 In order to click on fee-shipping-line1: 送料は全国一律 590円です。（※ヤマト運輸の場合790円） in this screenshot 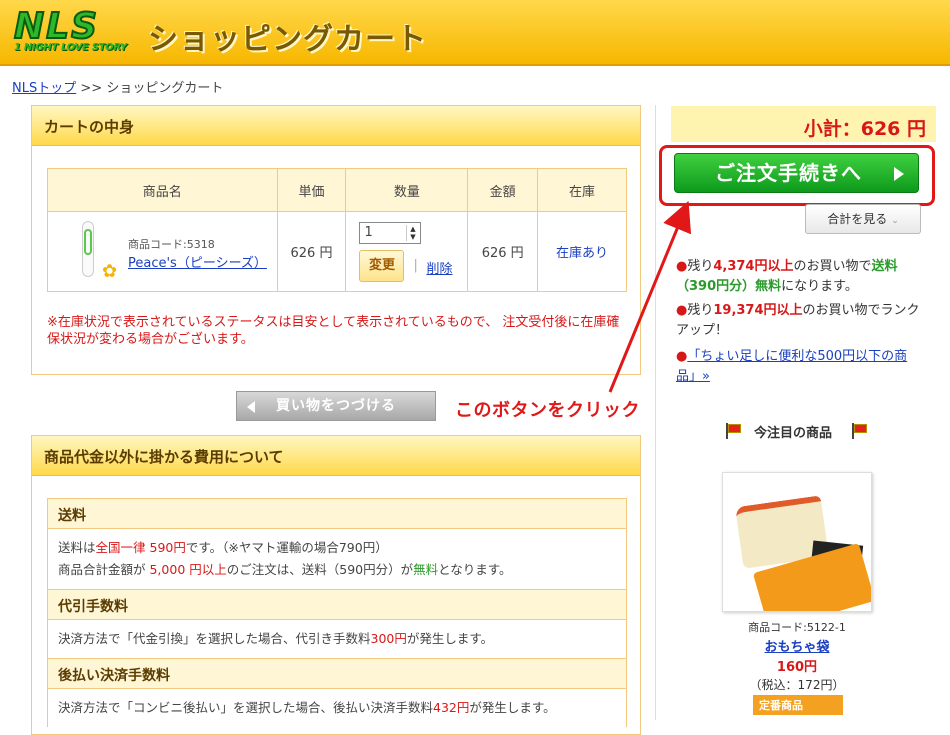, I will do `click(337, 548)`.